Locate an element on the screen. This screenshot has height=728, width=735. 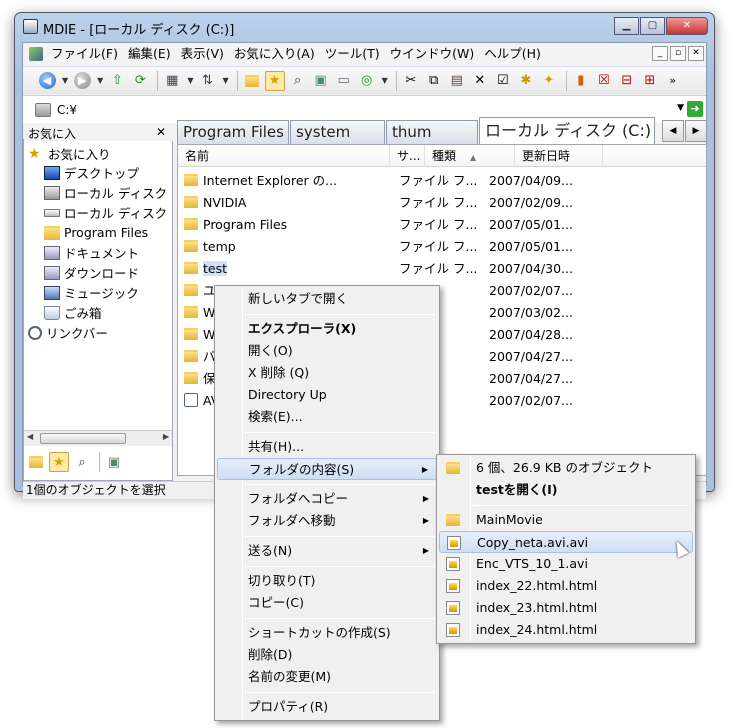
mdi-child-icon is located at coordinates (36, 54).